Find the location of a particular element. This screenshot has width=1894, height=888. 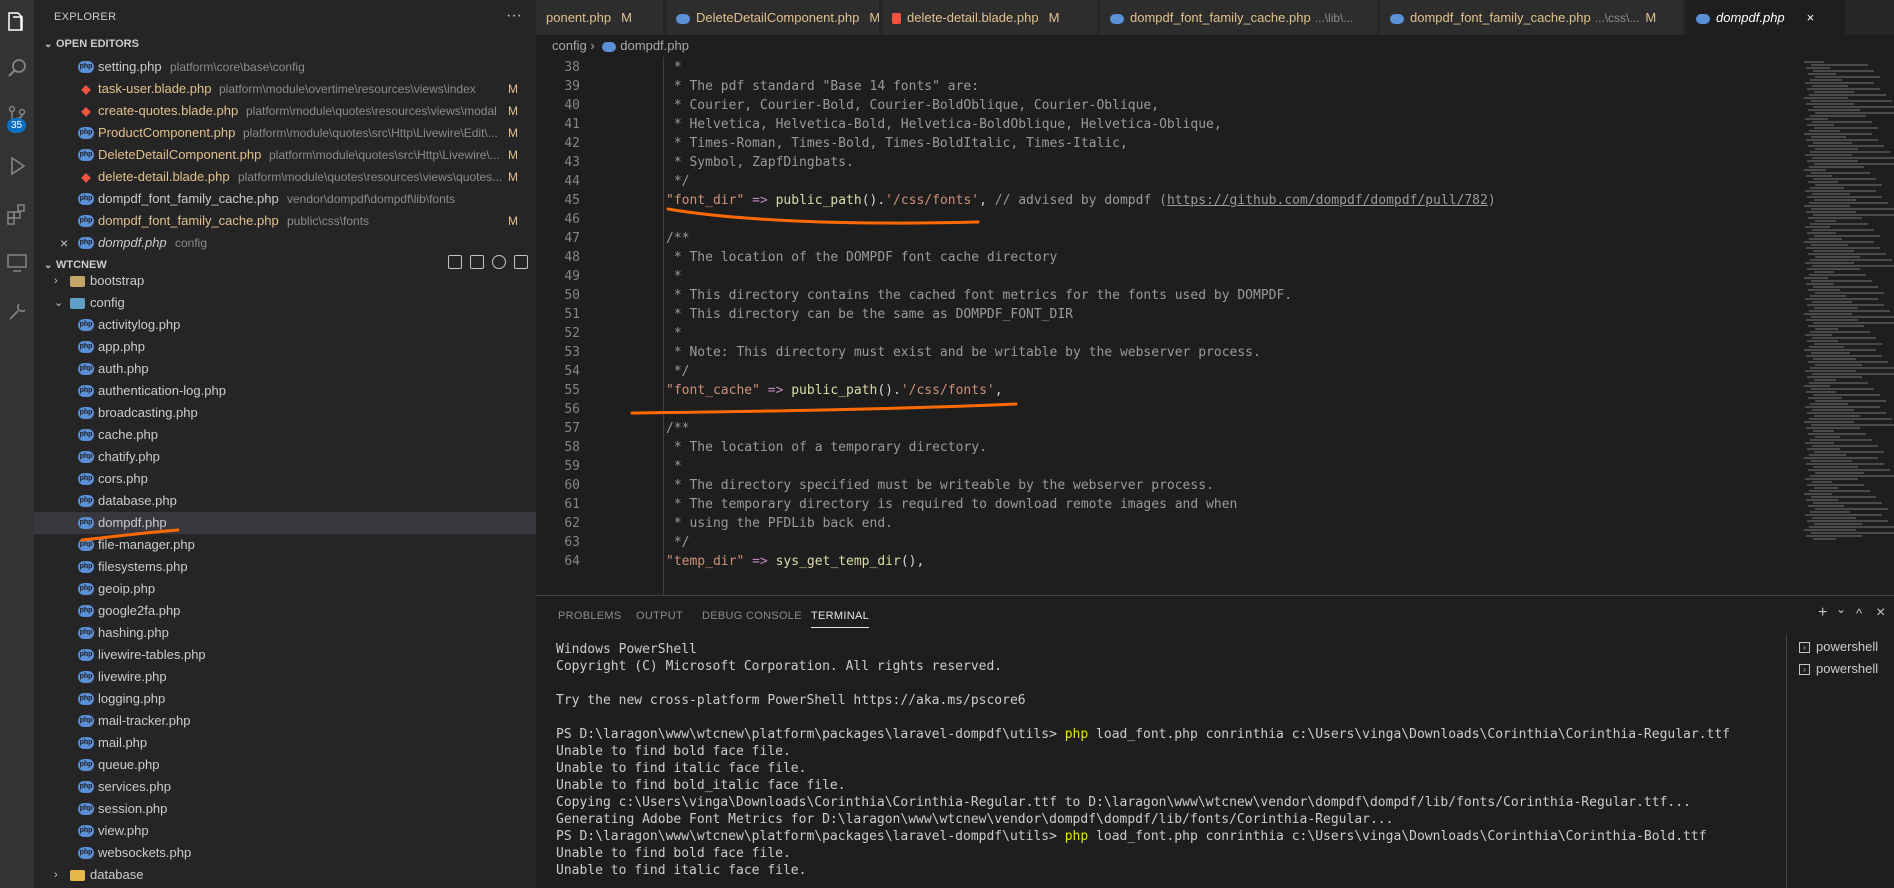

breadcrumb-file: dompdf.php is located at coordinates (654, 45).